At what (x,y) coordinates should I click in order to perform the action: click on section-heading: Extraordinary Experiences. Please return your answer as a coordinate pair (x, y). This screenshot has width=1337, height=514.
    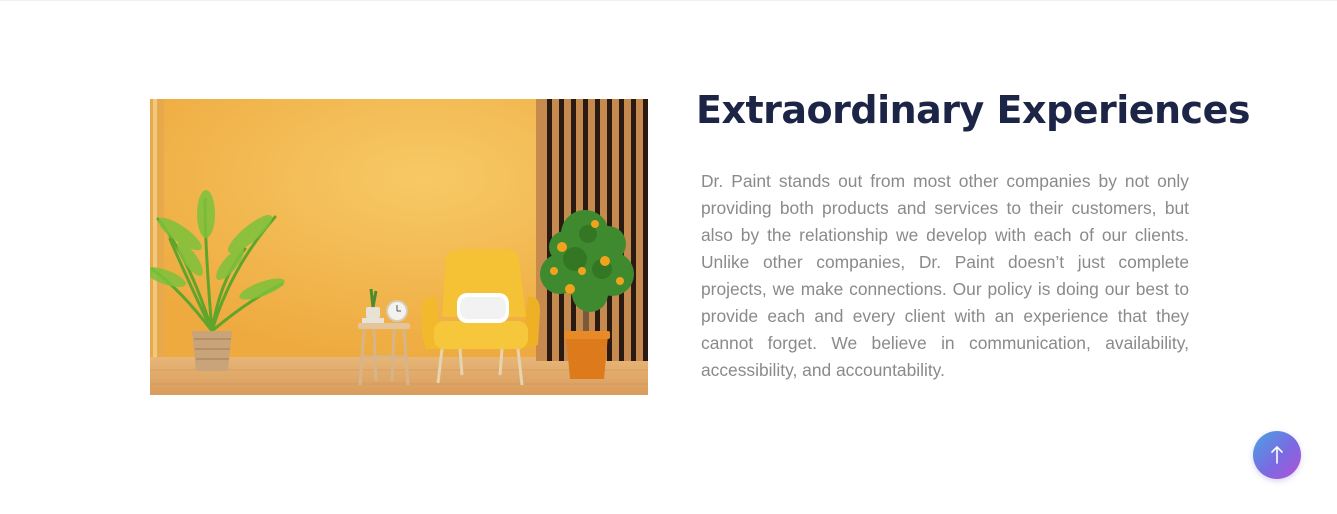
    Looking at the image, I should click on (973, 110).